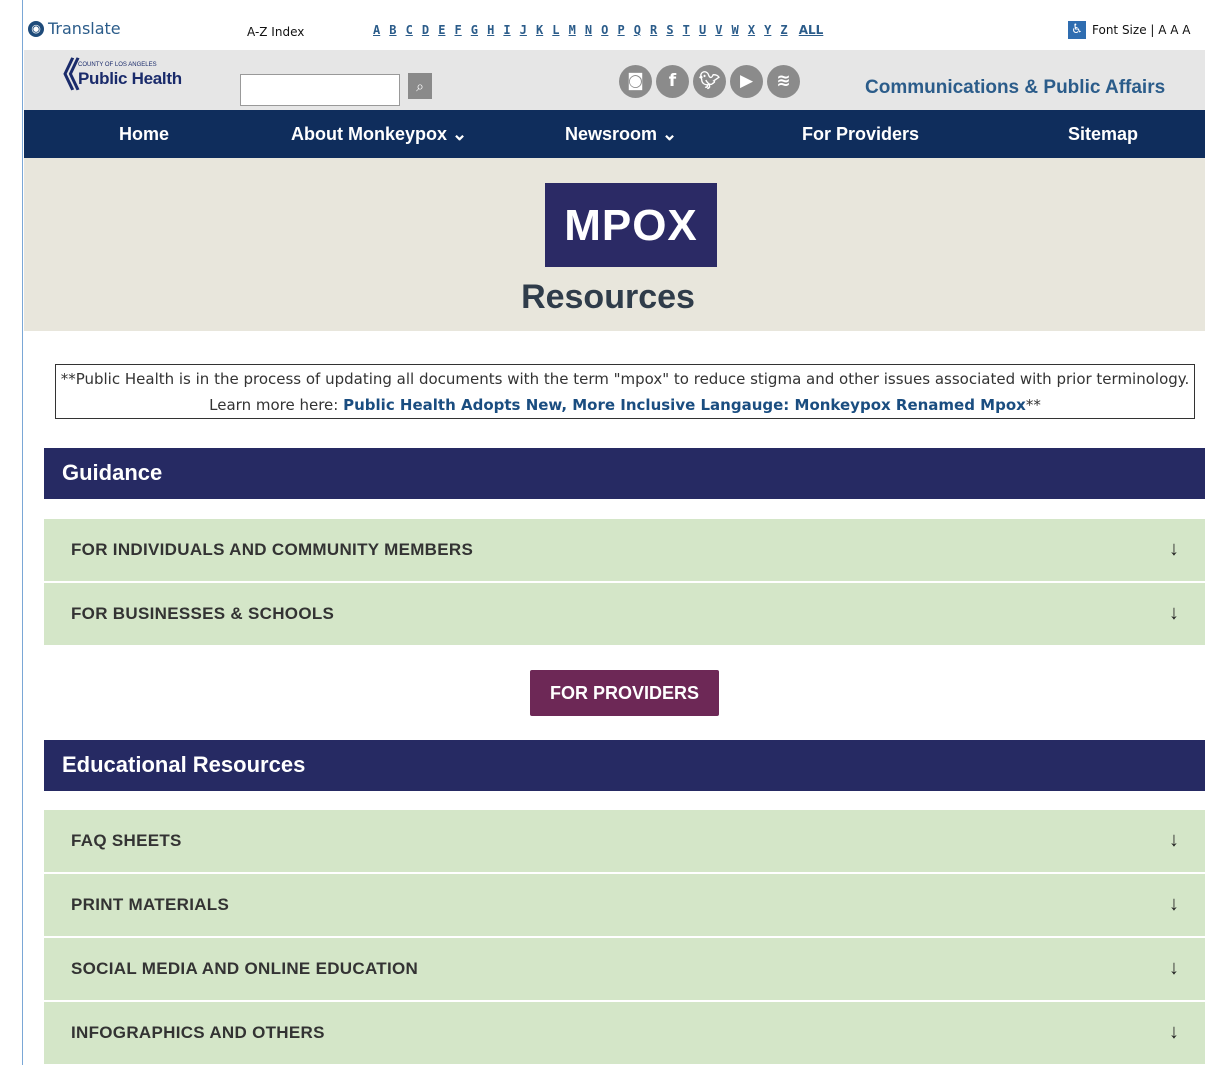 This screenshot has height=1065, width=1205. What do you see at coordinates (624, 693) in the screenshot?
I see `for-providers-button: FOR PROVIDERS` at bounding box center [624, 693].